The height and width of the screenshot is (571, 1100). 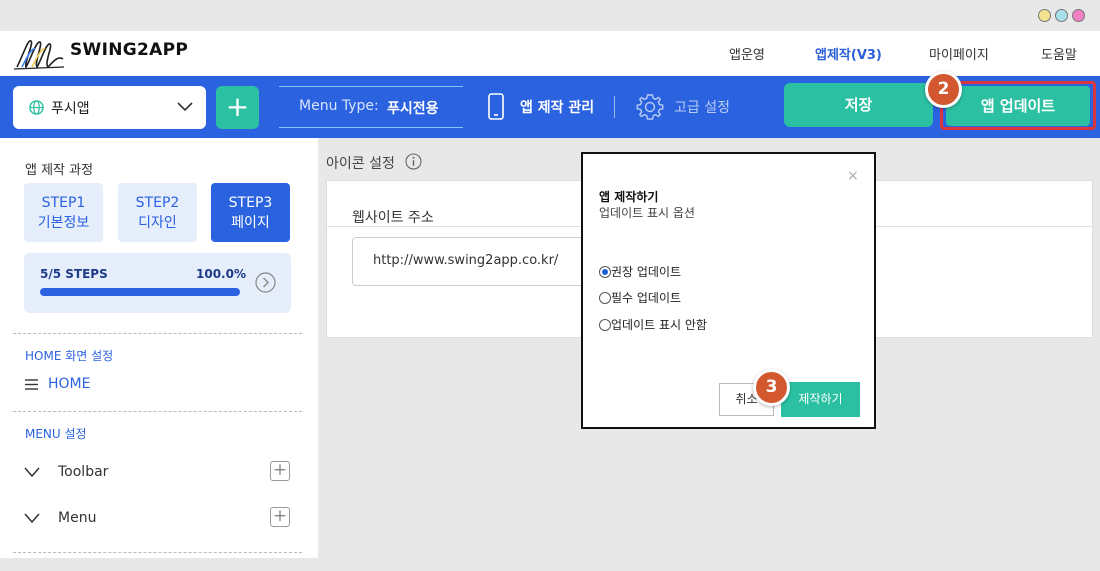 I want to click on window-chrome, so click(x=550, y=15).